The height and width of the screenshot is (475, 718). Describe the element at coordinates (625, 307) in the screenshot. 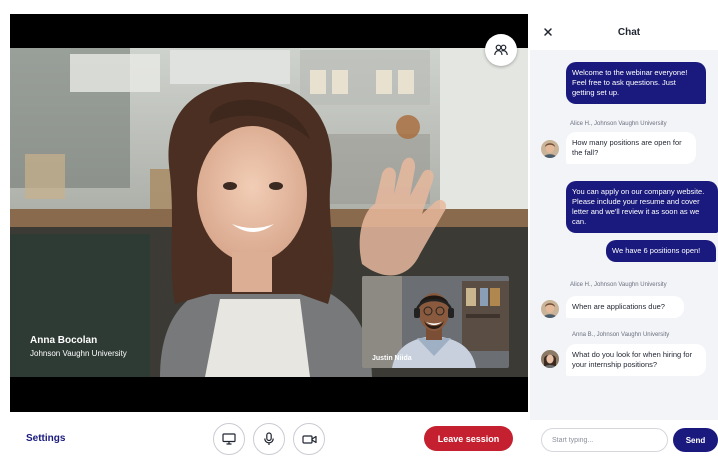

I see `chat-message-received: When are applications due?` at that location.